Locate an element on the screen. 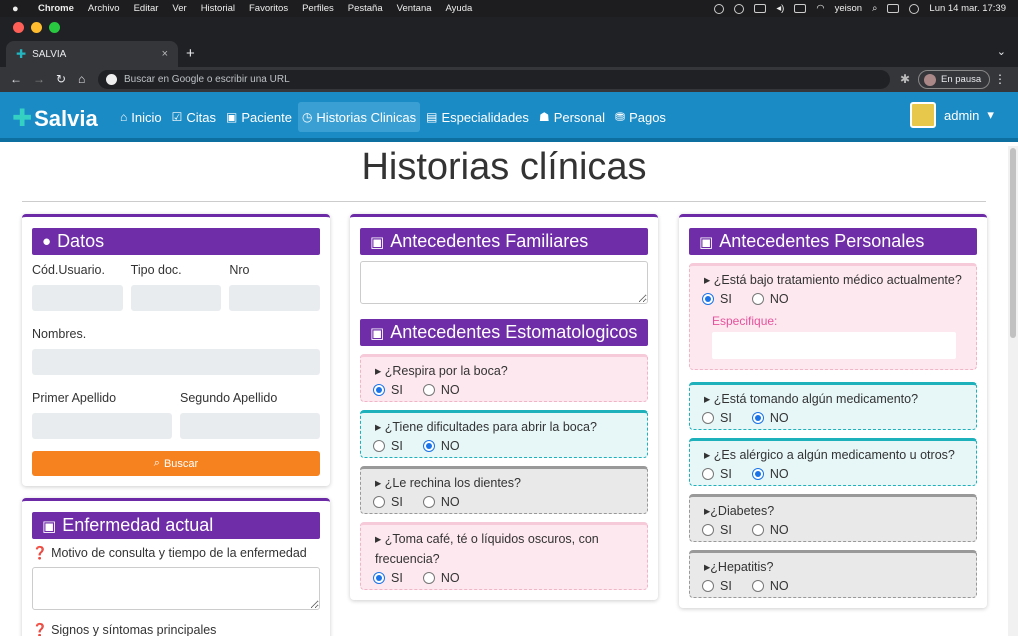  nro-input is located at coordinates (275, 298).